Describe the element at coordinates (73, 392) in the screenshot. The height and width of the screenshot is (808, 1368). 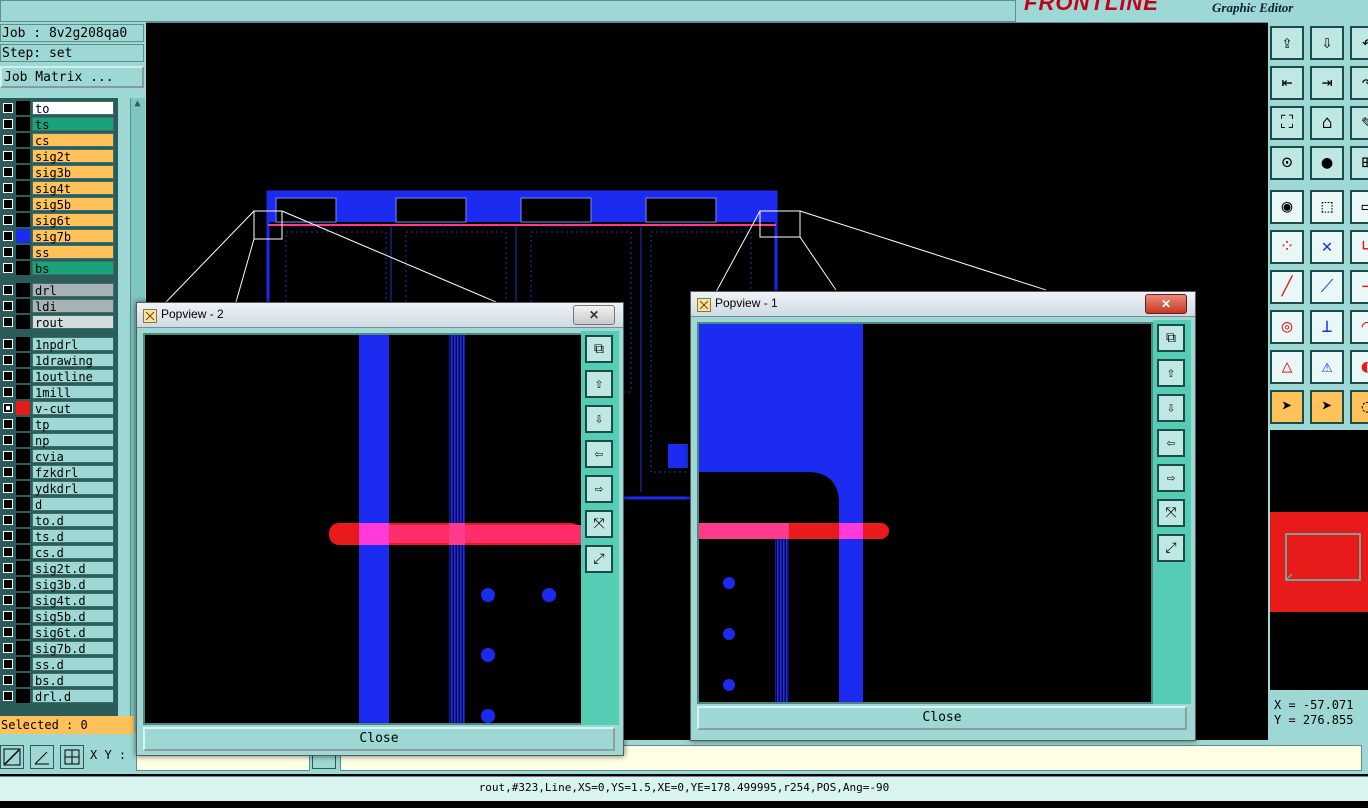
I see `layer-name: 1mill` at that location.